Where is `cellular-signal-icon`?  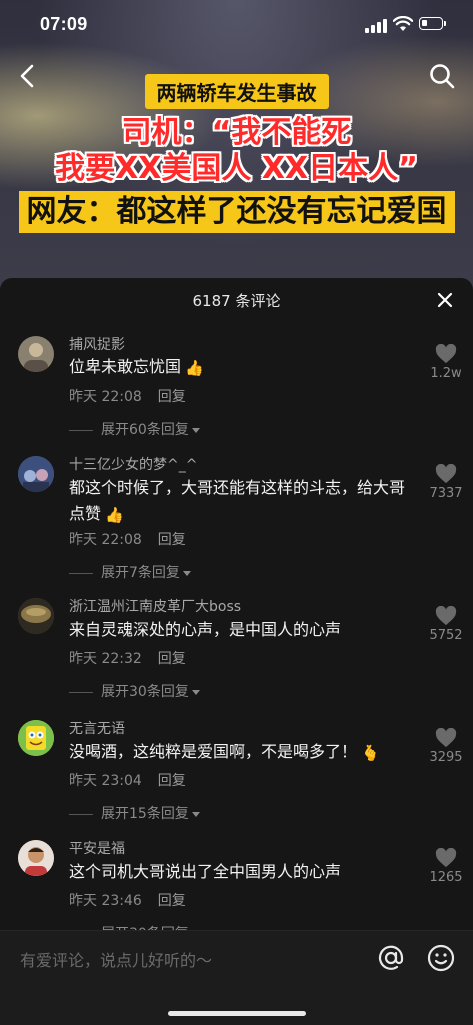
cellular-signal-icon is located at coordinates (376, 26).